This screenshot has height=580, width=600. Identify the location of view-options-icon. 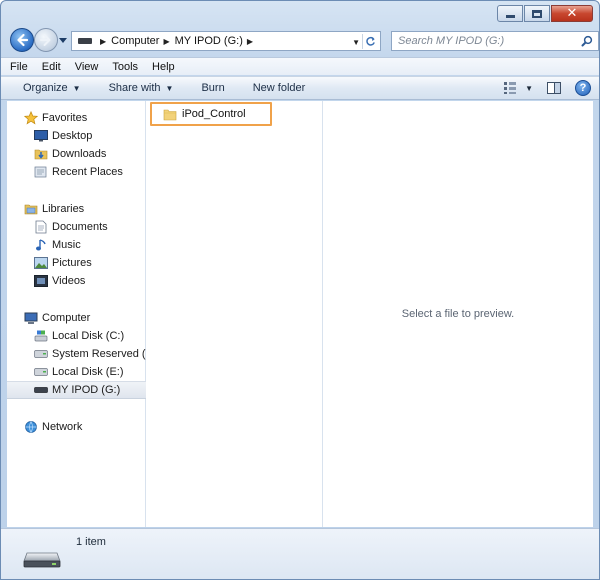
(510, 88).